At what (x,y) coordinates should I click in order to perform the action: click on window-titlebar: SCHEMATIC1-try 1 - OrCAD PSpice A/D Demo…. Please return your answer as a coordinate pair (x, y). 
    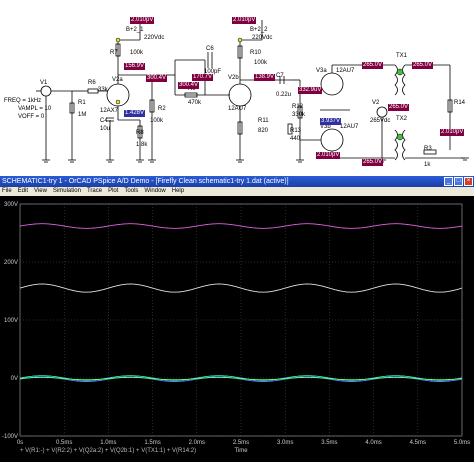
    Looking at the image, I should click on (237, 181).